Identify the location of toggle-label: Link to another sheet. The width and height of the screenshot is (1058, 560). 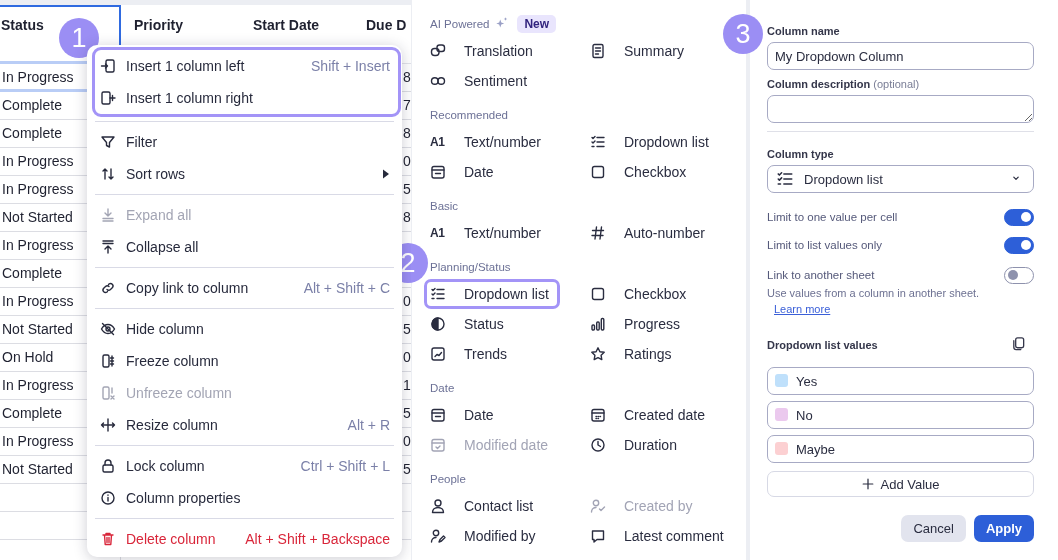
(821, 275).